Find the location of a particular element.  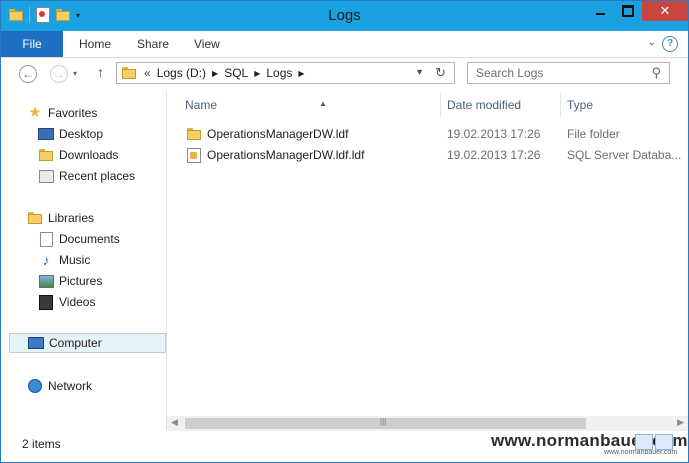

maximize-icon is located at coordinates (628, 11).